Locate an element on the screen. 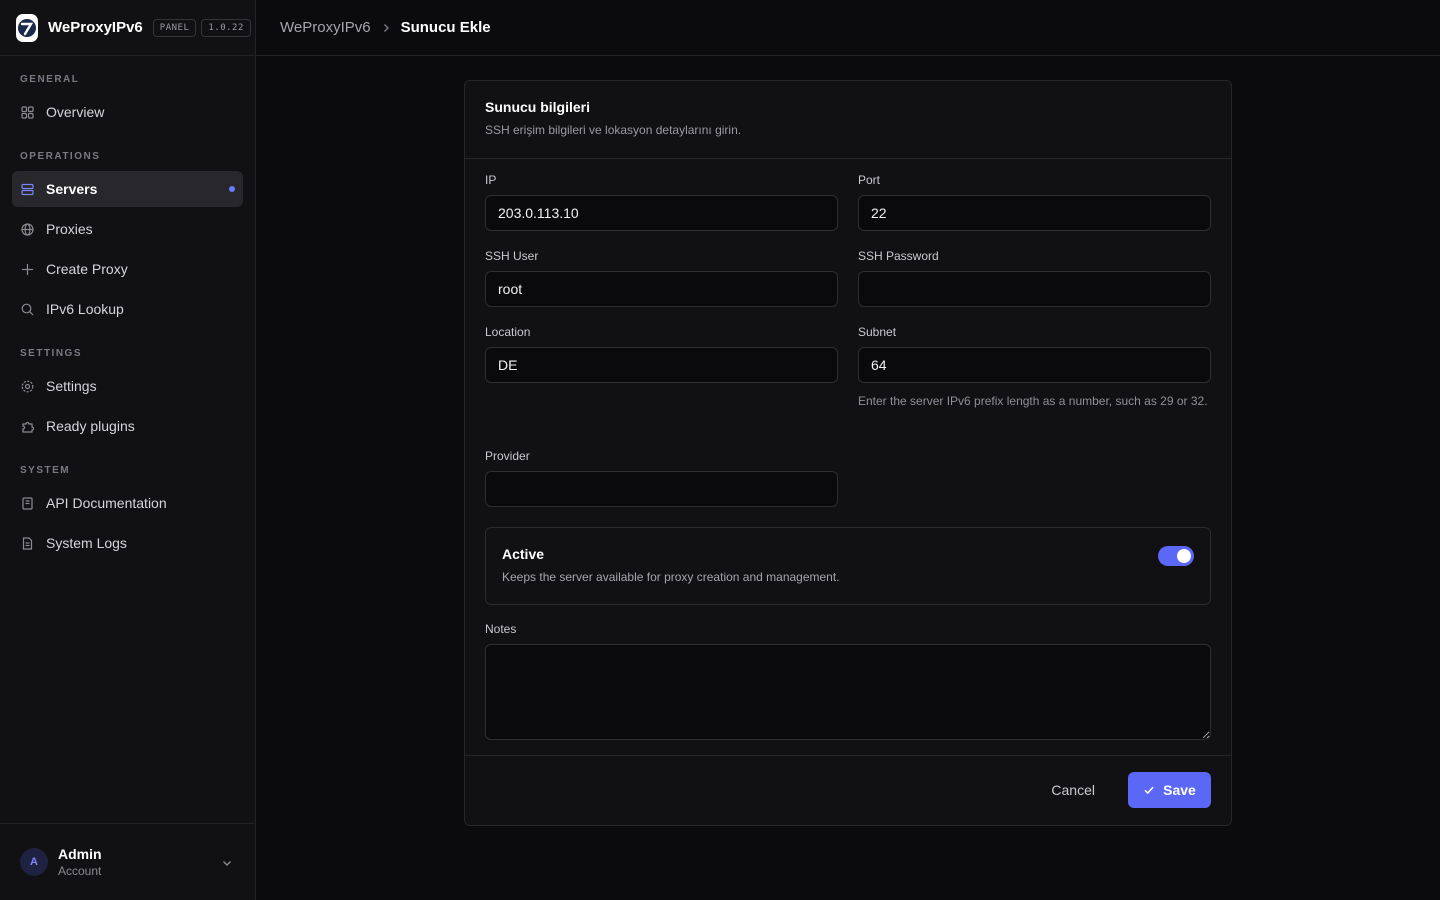 This screenshot has height=900, width=1440. ssh-password-field: SSH Password is located at coordinates (1034, 278).